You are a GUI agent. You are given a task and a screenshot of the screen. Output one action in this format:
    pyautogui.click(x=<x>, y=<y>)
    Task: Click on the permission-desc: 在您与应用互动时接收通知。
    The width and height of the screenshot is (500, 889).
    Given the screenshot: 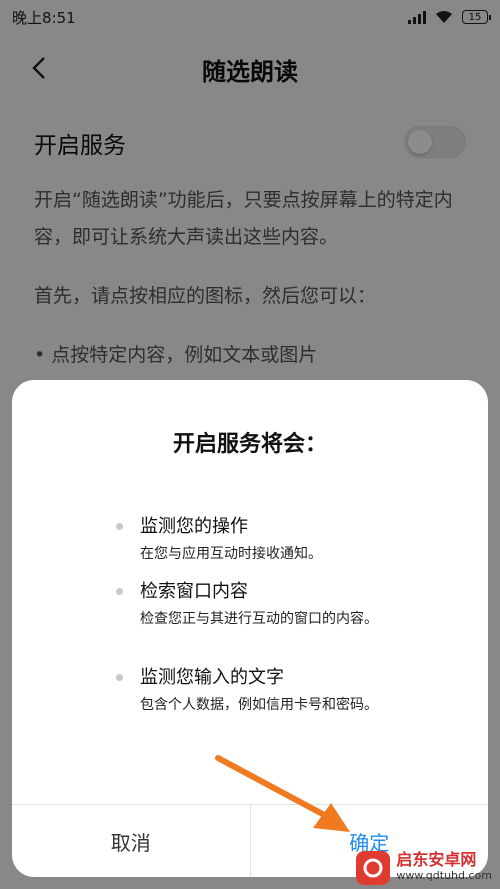 What is the action you would take?
    pyautogui.click(x=231, y=554)
    